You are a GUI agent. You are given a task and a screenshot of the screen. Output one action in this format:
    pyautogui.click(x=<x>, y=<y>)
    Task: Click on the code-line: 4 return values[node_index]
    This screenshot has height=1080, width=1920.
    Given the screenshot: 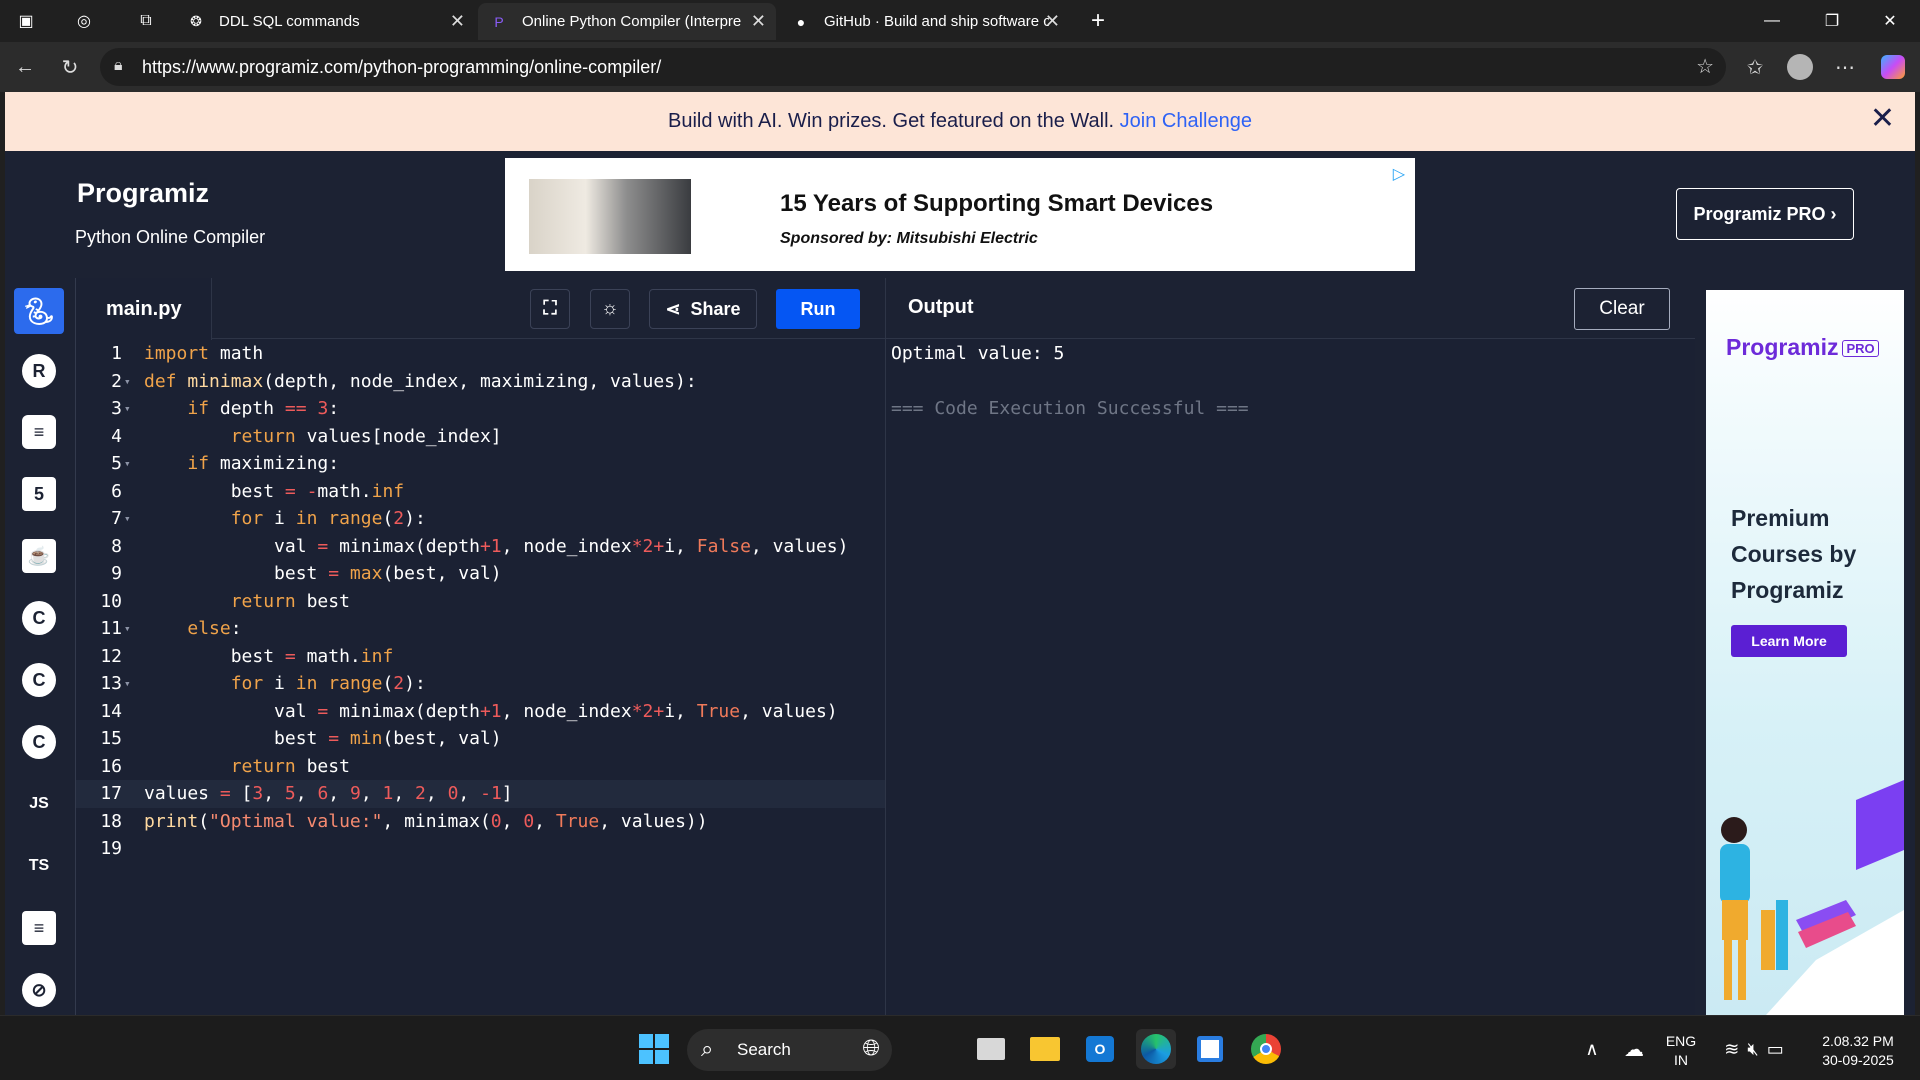 What is the action you would take?
    pyautogui.click(x=306, y=436)
    